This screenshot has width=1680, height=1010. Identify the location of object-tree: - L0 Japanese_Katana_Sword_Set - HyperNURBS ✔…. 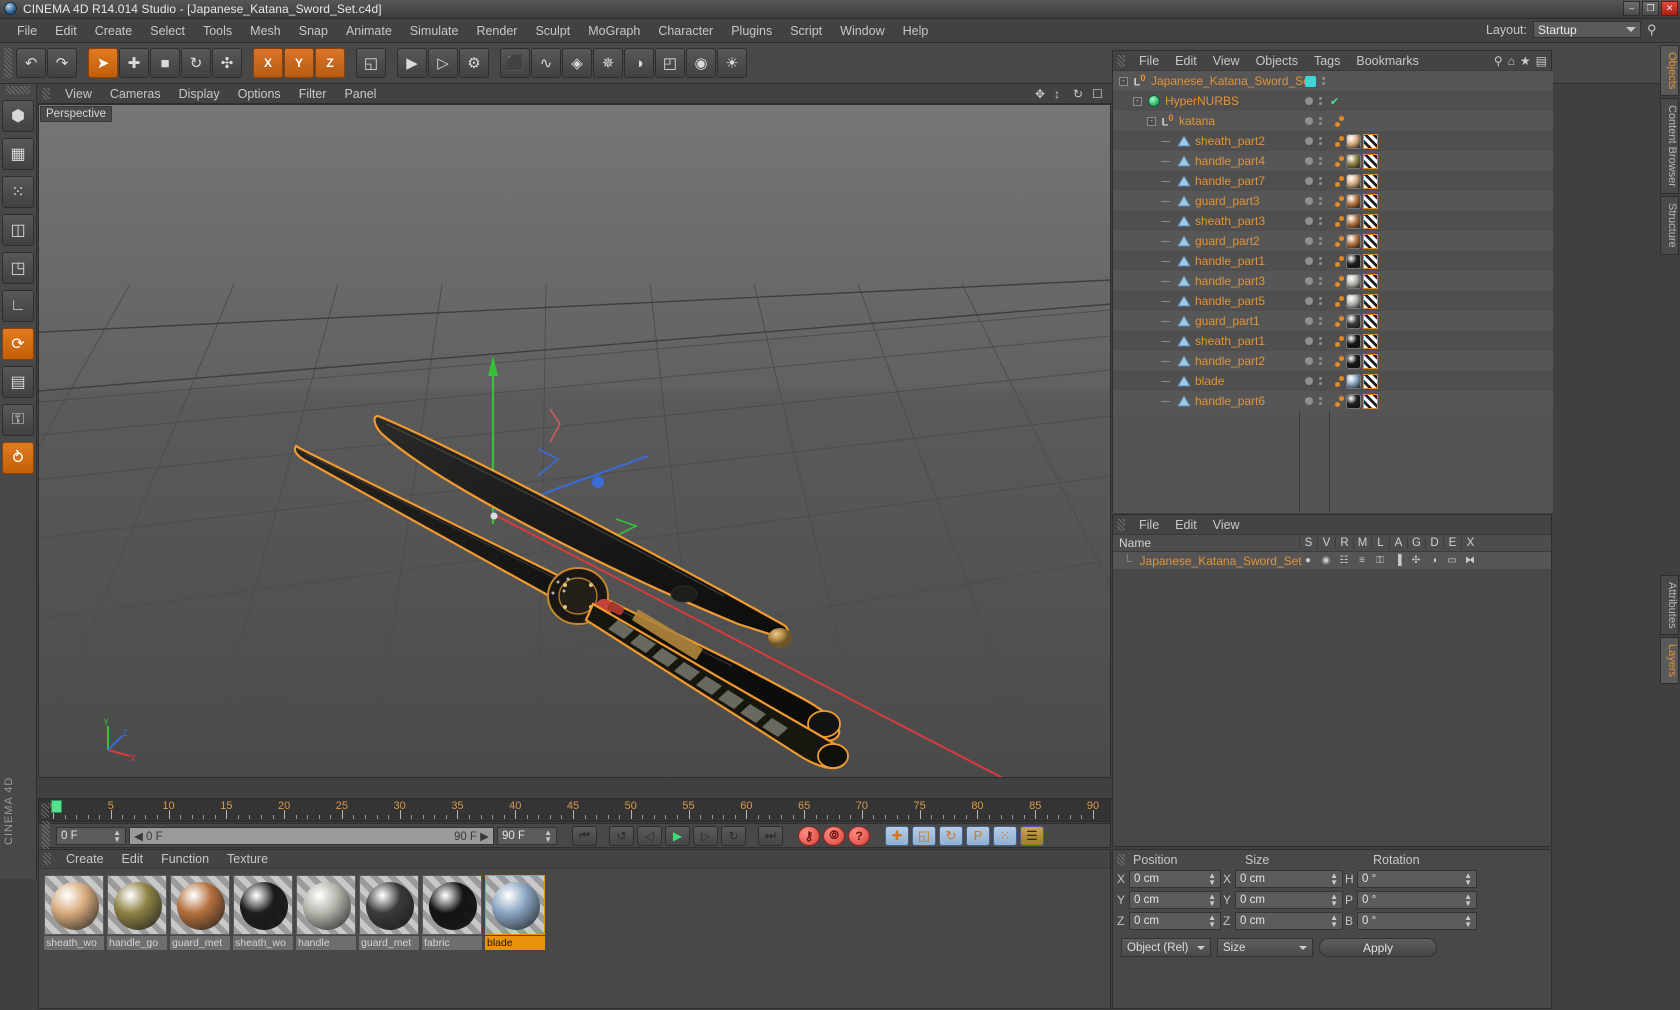
(1333, 292).